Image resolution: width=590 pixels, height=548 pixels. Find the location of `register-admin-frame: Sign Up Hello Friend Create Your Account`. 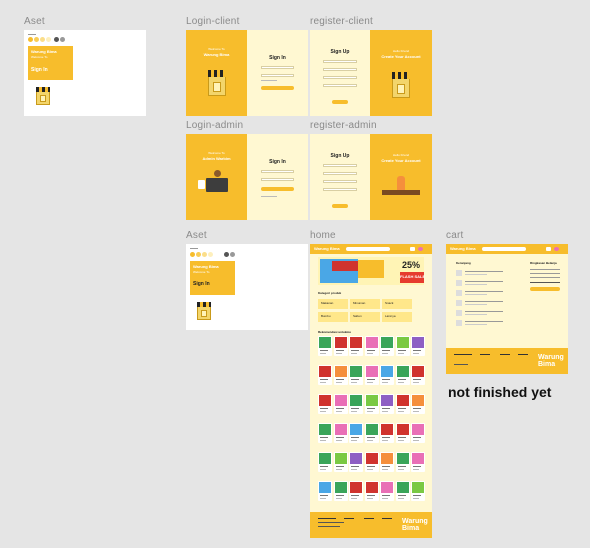

register-admin-frame: Sign Up Hello Friend Create Your Account is located at coordinates (371, 177).